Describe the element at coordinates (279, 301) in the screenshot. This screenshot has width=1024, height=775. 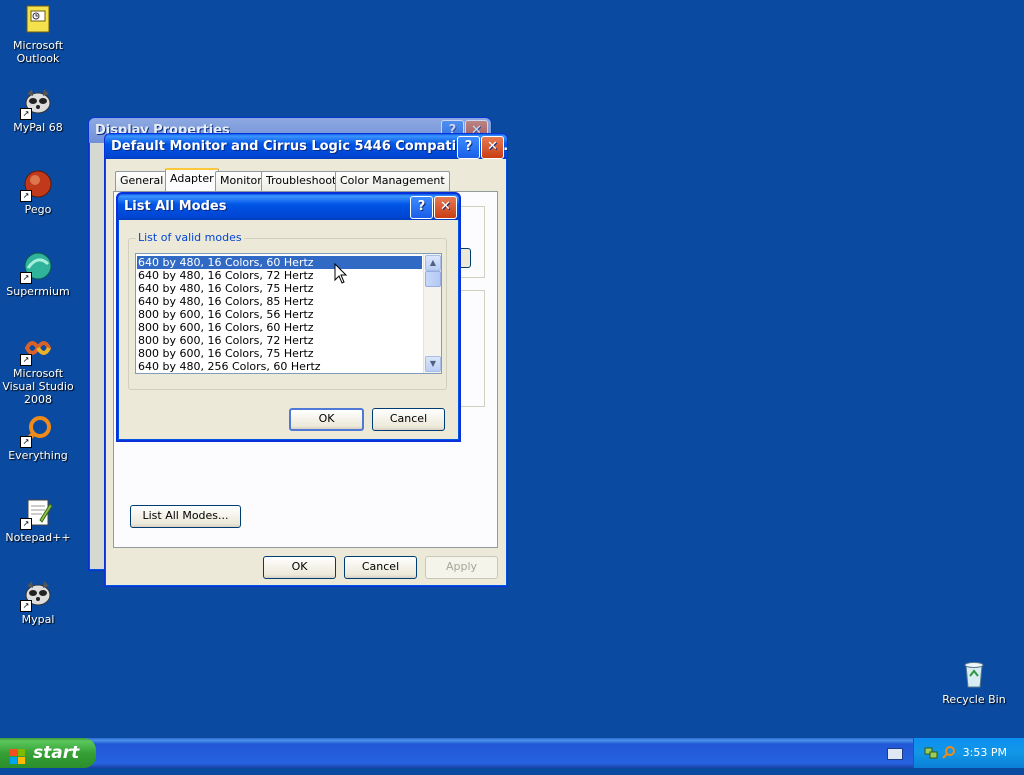
I see `mode-list-item: 640 by 480, 16 Colors, 85 Hertz` at that location.